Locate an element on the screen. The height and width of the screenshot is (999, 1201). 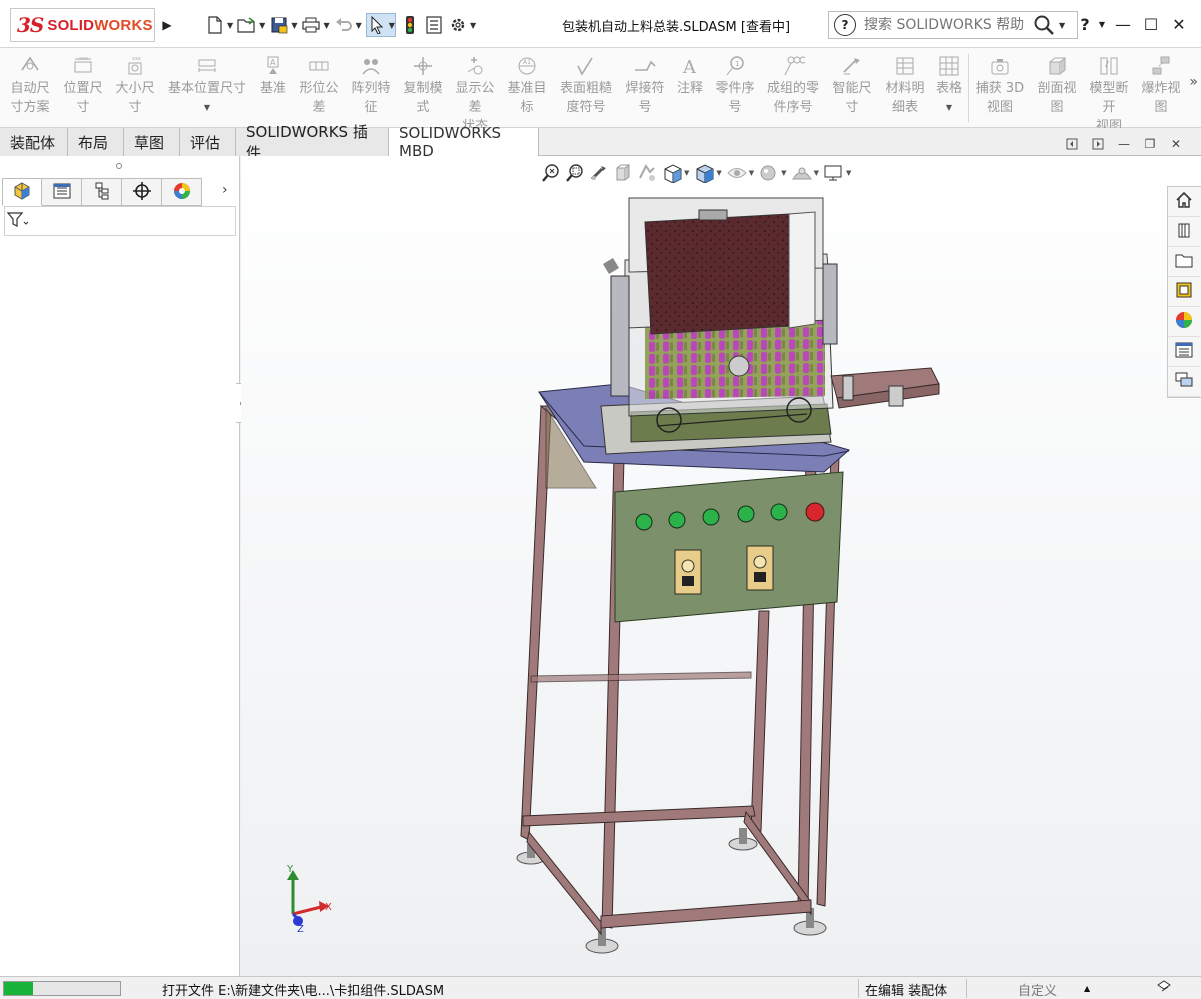
doc-restore-icon: ❐ is located at coordinates (1150, 144).